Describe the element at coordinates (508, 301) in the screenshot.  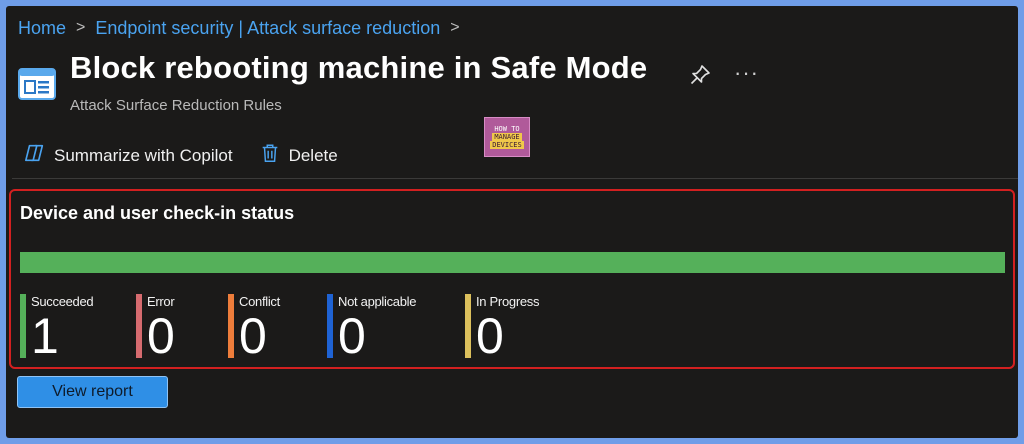
I see `stat-label: In Progress` at that location.